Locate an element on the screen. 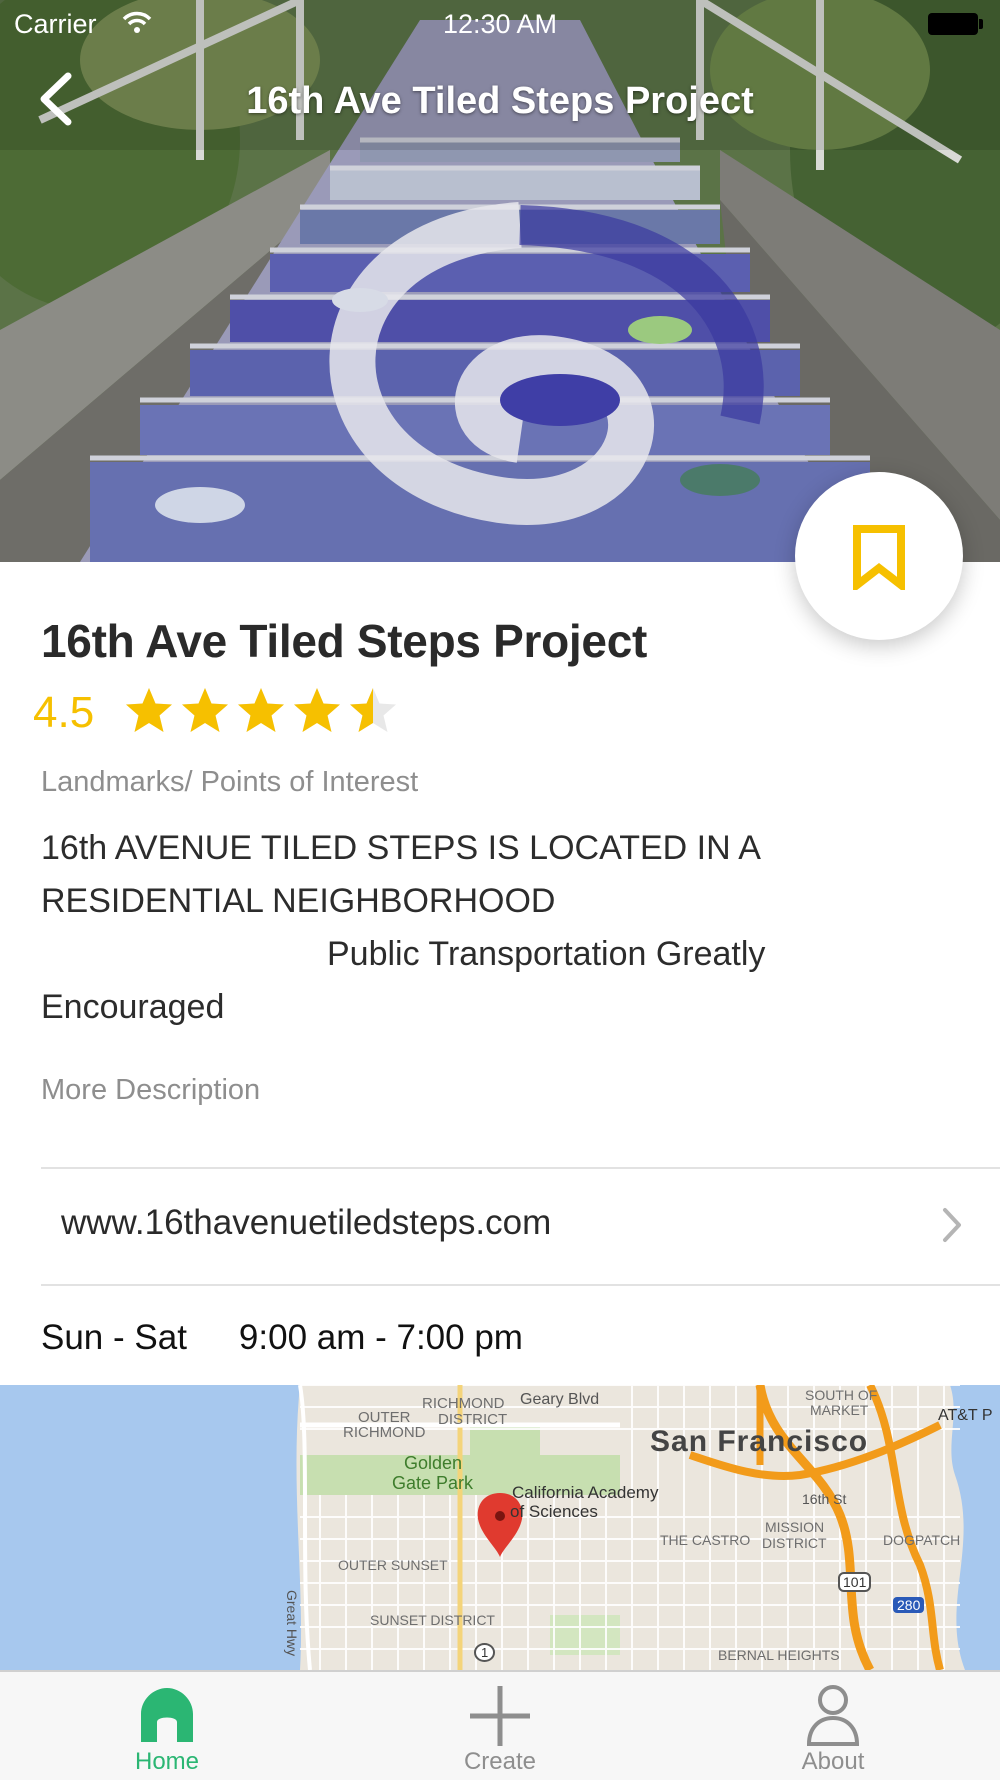 The height and width of the screenshot is (1780, 1000). map-label: THE CASTRO is located at coordinates (705, 1540).